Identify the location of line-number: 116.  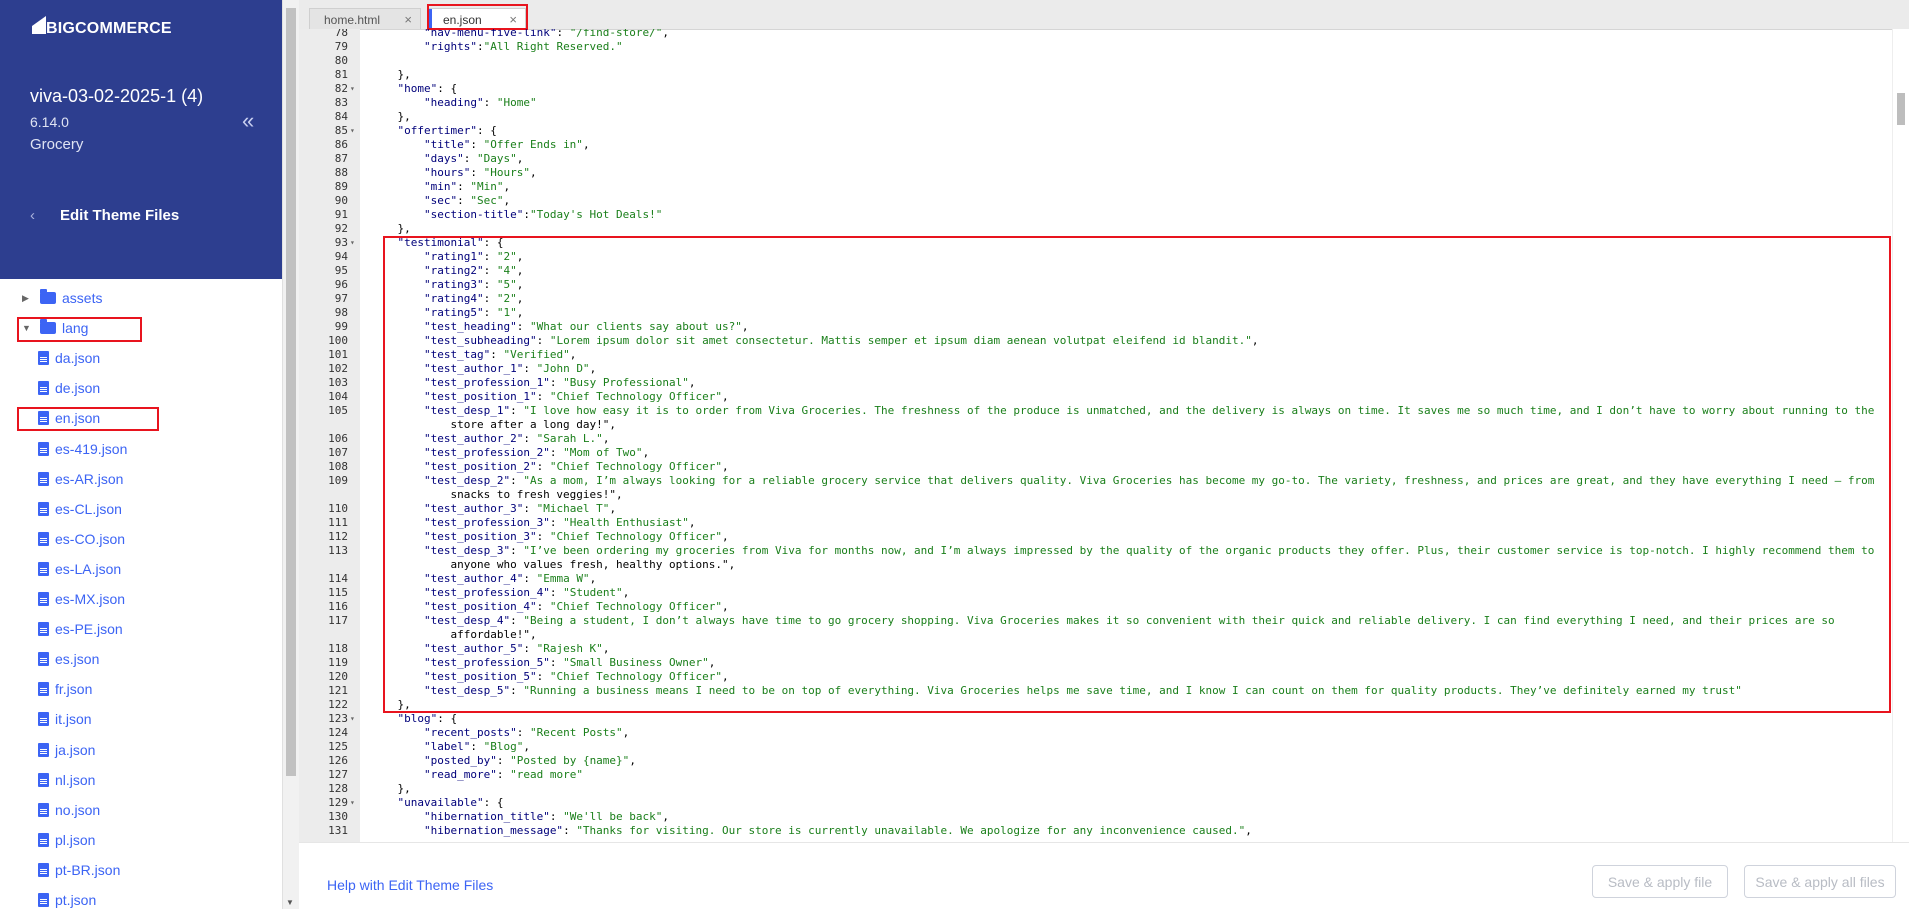
(338, 606).